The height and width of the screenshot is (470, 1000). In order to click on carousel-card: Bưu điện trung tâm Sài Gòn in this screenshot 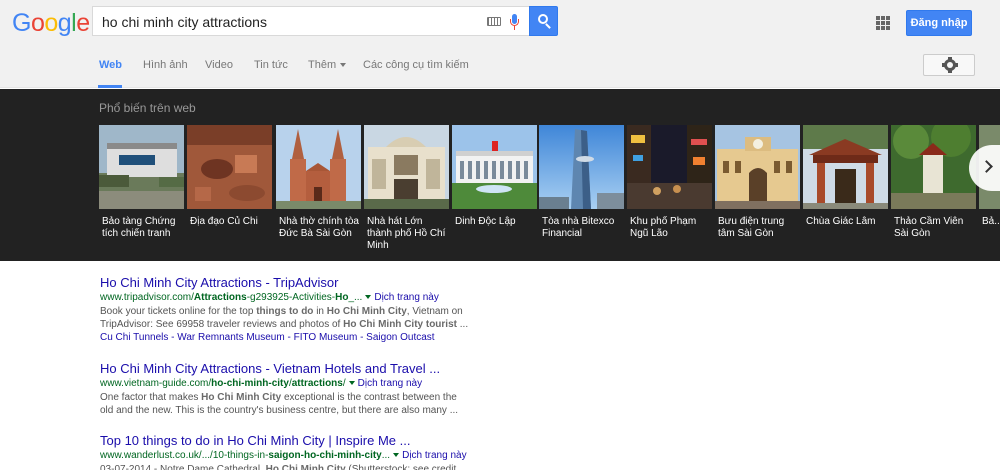, I will do `click(757, 193)`.